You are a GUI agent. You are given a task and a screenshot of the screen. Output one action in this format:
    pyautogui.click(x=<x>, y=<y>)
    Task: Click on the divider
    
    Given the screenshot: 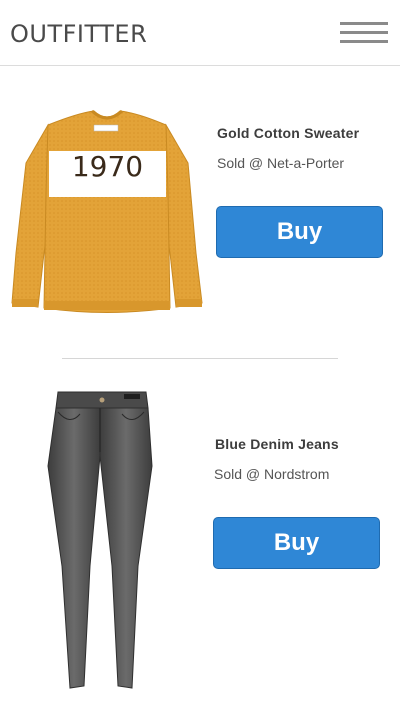 What is the action you would take?
    pyautogui.click(x=200, y=358)
    